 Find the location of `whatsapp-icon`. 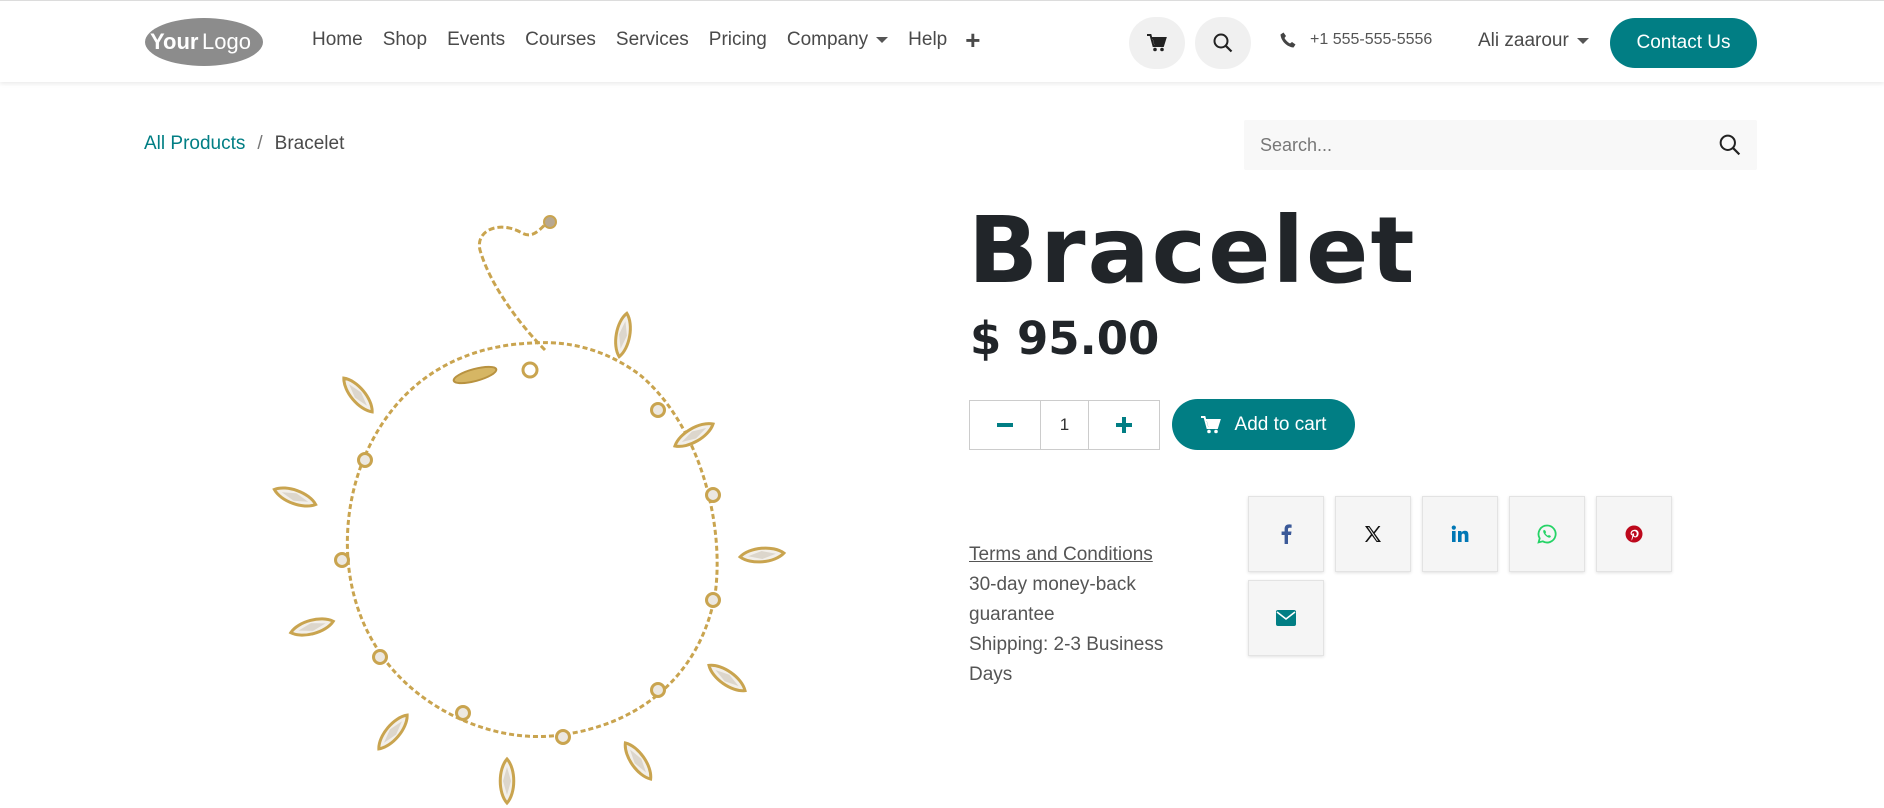

whatsapp-icon is located at coordinates (1547, 534).